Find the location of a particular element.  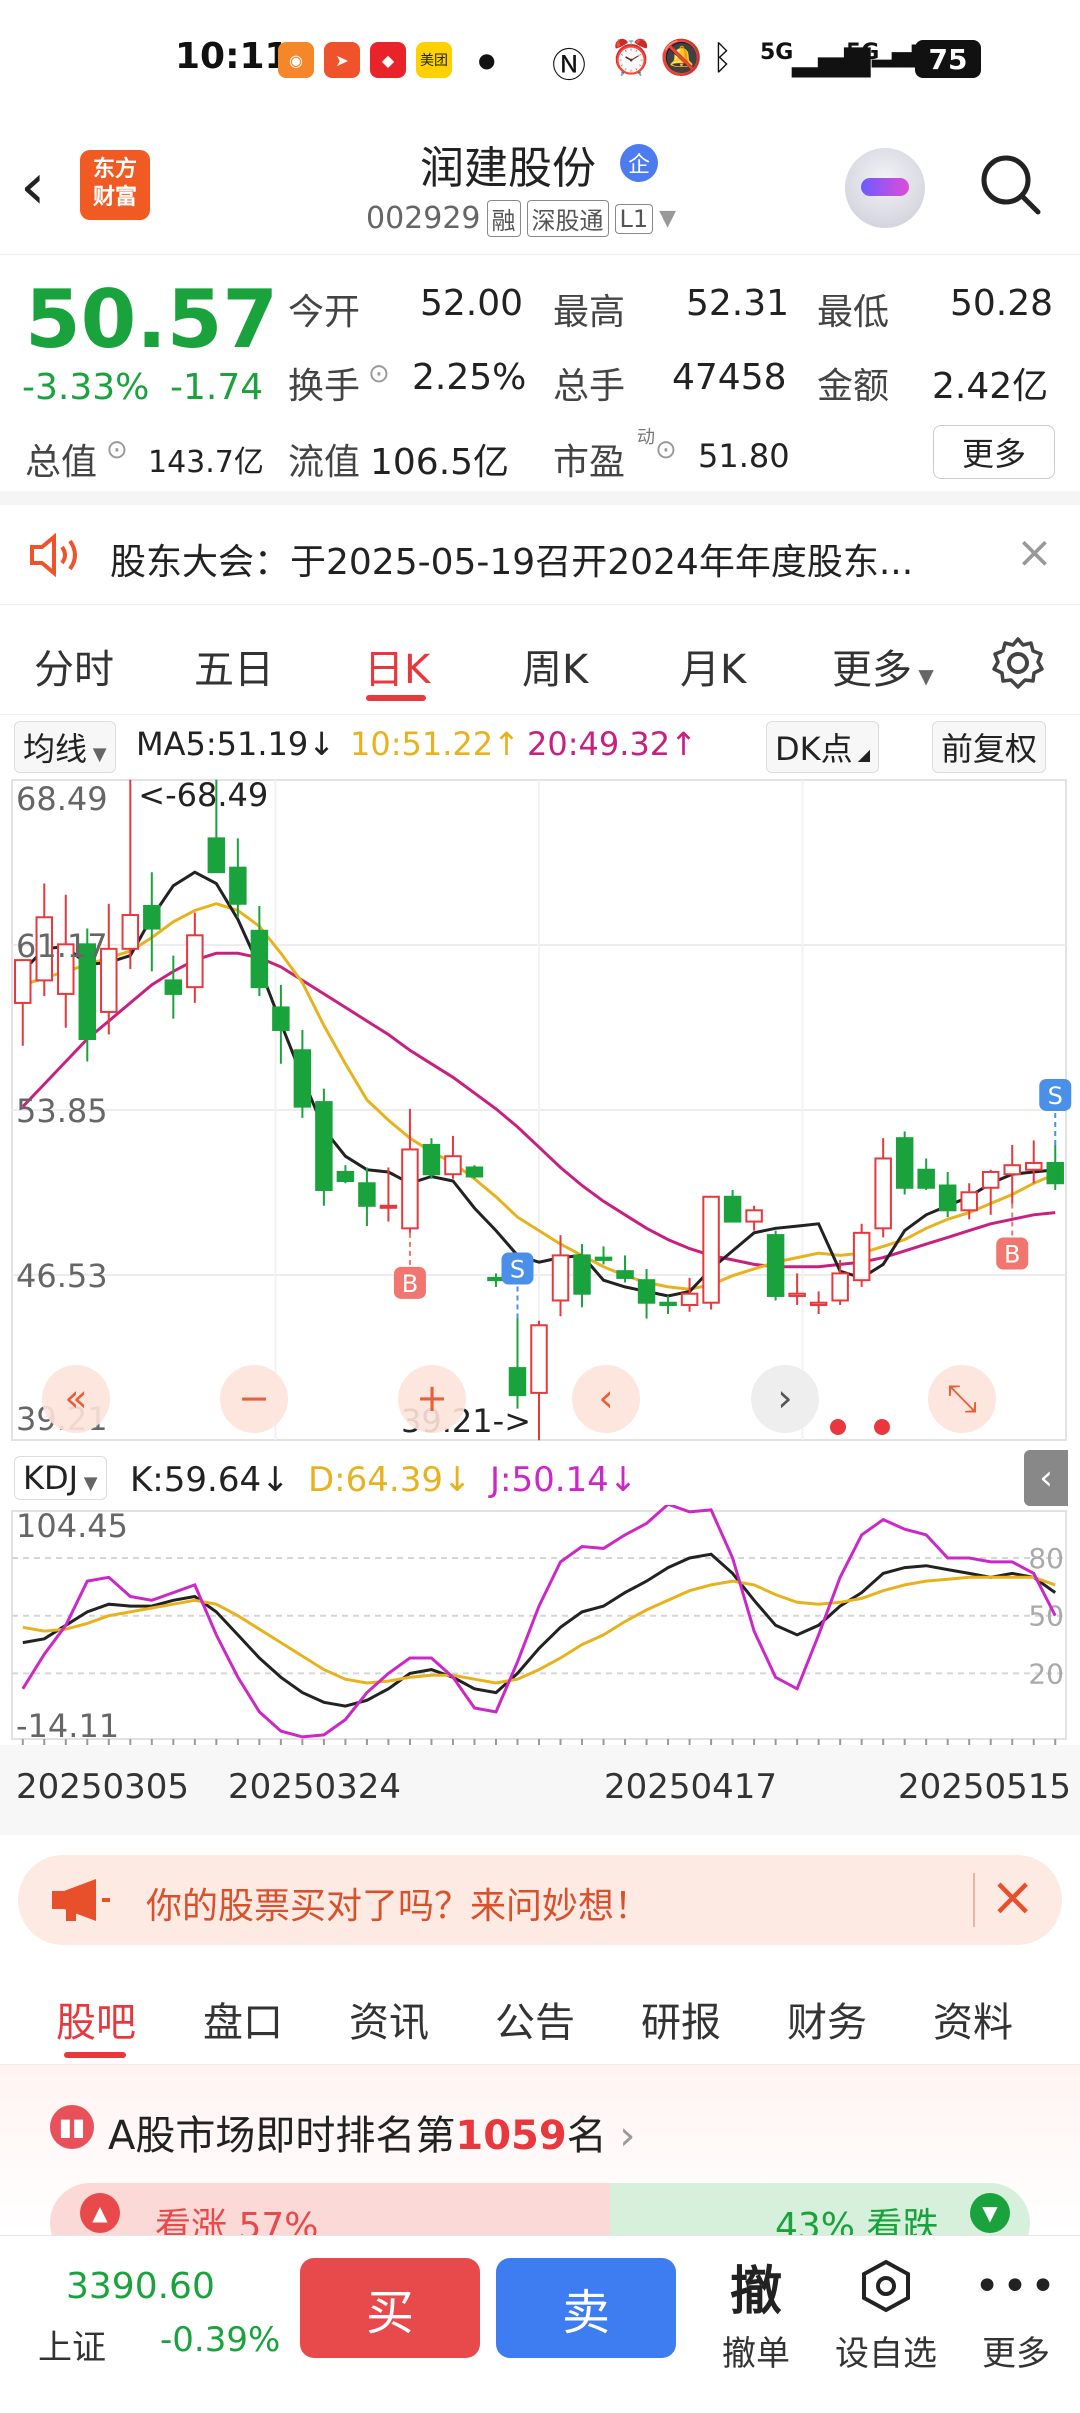

minus-icon: − is located at coordinates (254, 1399).